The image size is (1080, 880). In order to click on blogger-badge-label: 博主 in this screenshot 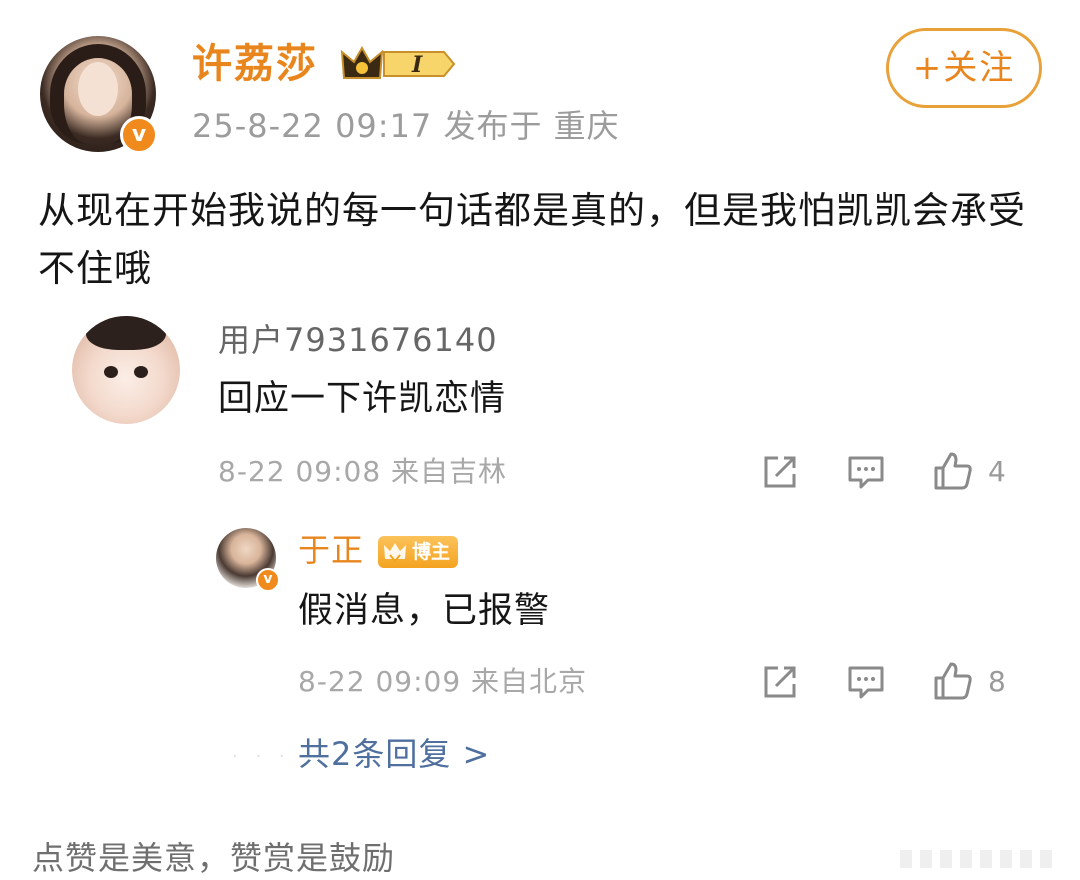, I will do `click(431, 552)`.